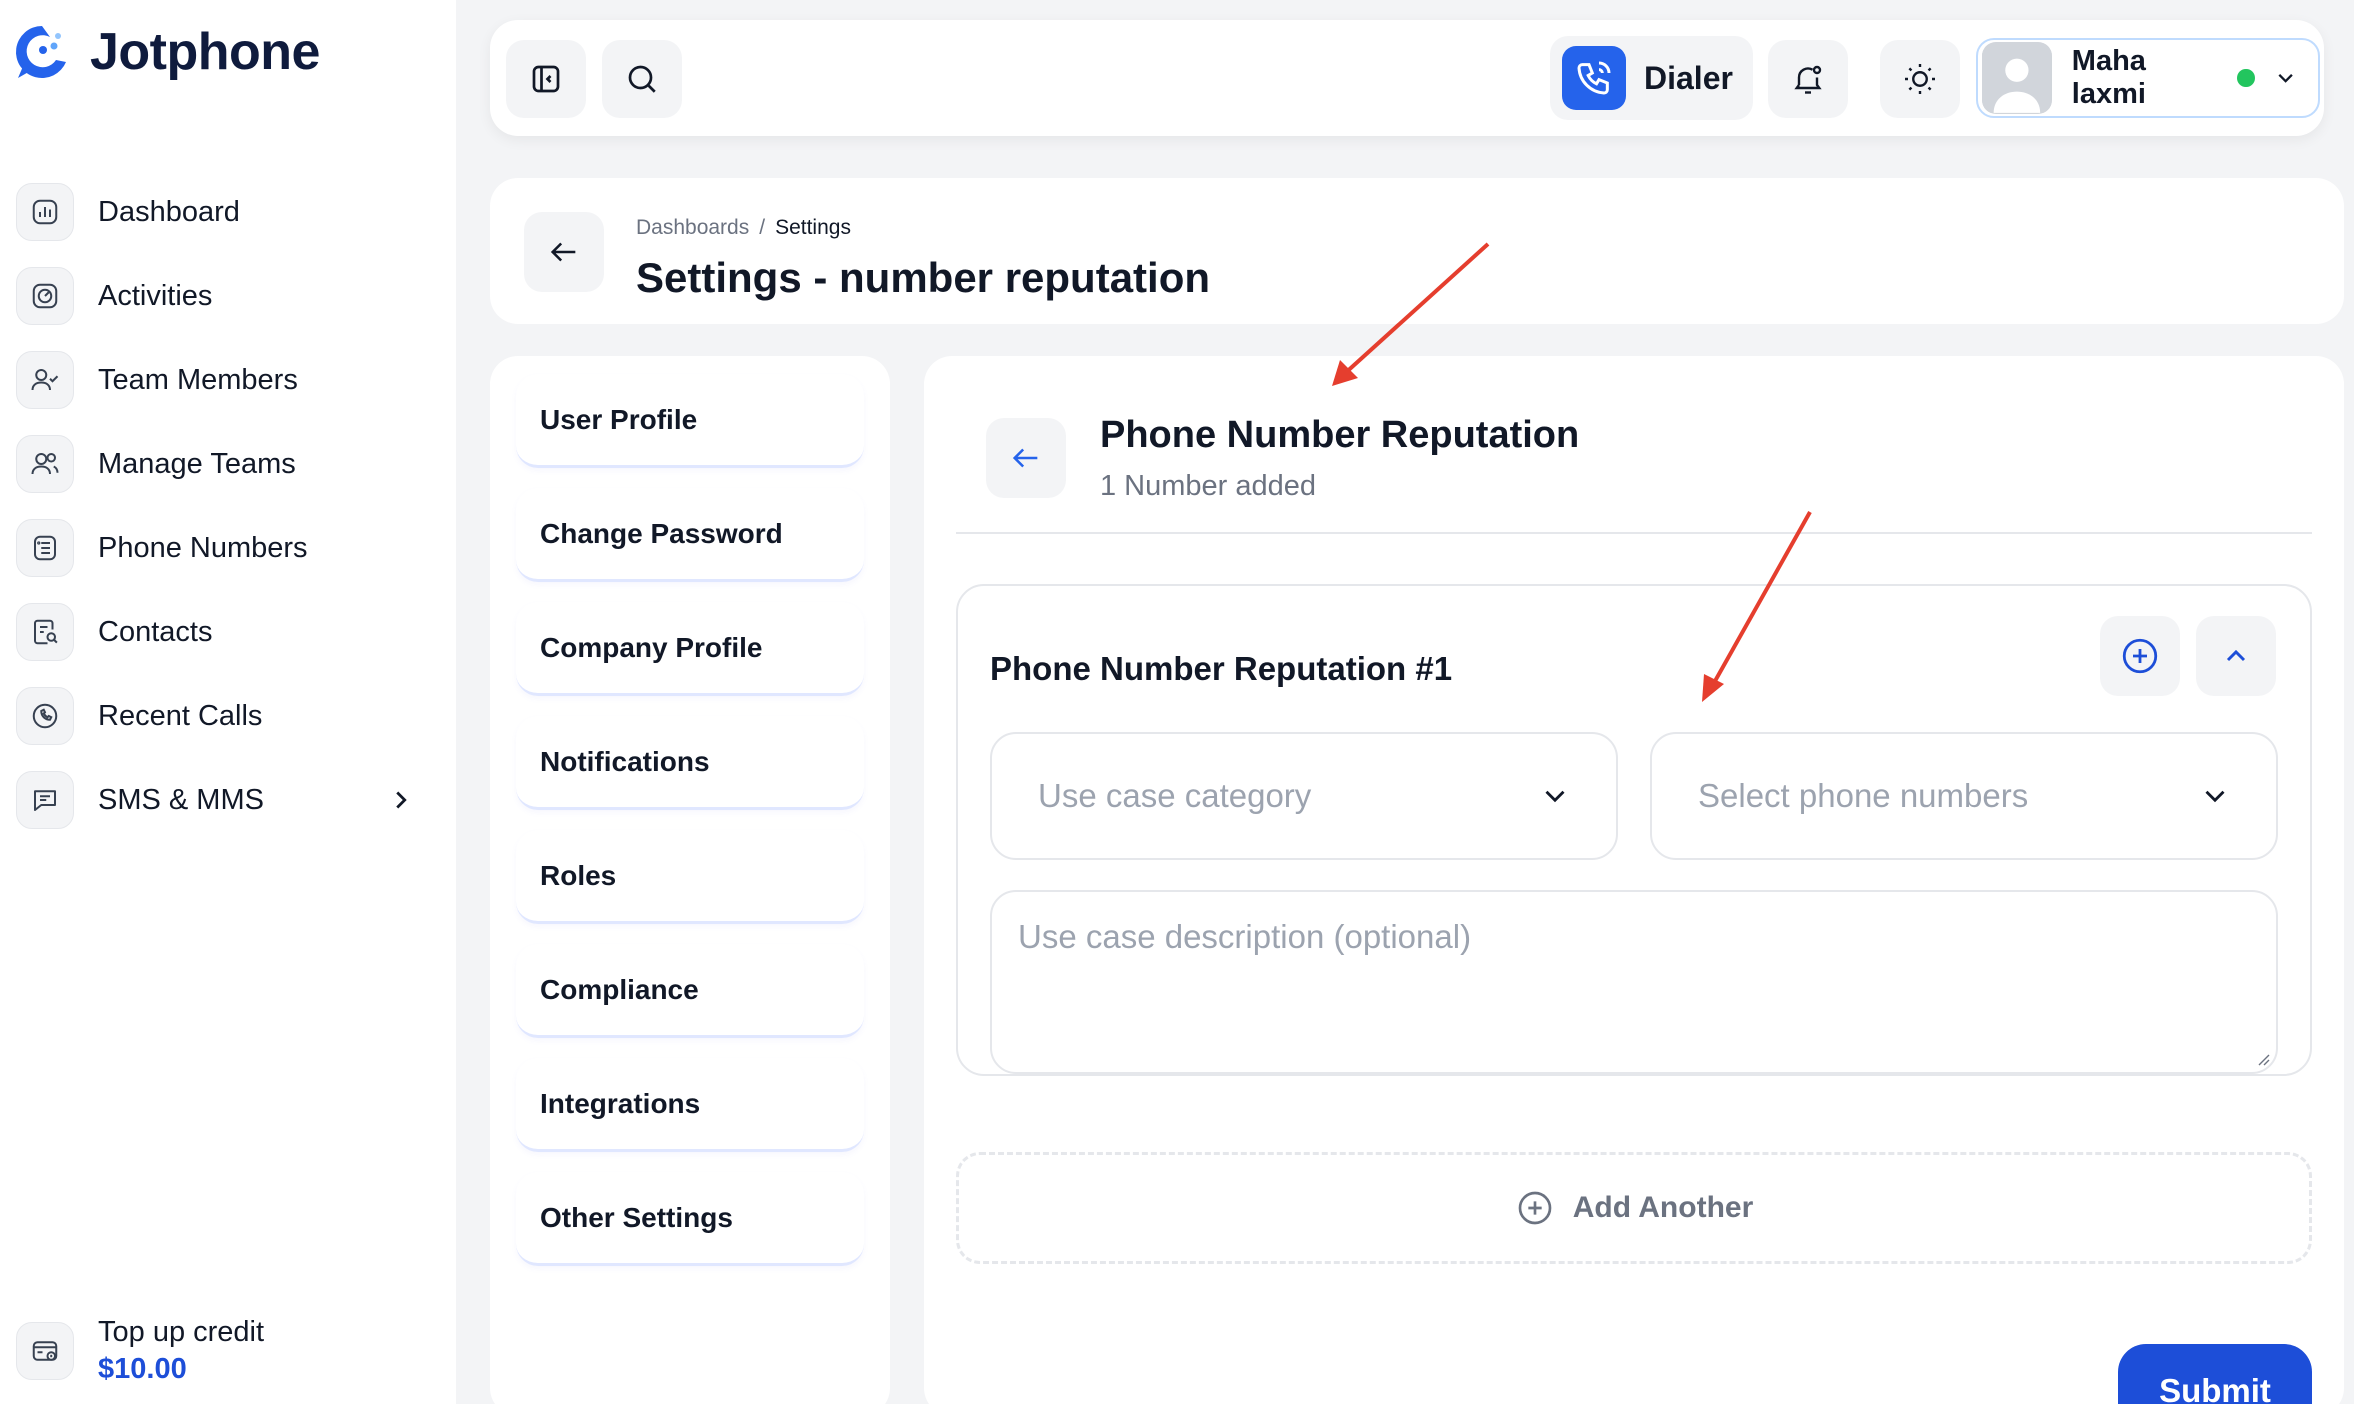 Image resolution: width=2354 pixels, height=1404 pixels. What do you see at coordinates (690, 1105) in the screenshot?
I see `settings-item-integrations: Integrations` at bounding box center [690, 1105].